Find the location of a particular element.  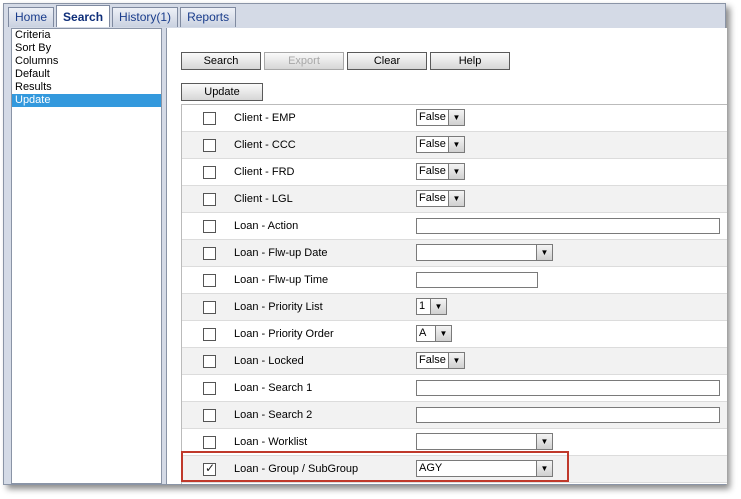

export-button: Export is located at coordinates (304, 61).